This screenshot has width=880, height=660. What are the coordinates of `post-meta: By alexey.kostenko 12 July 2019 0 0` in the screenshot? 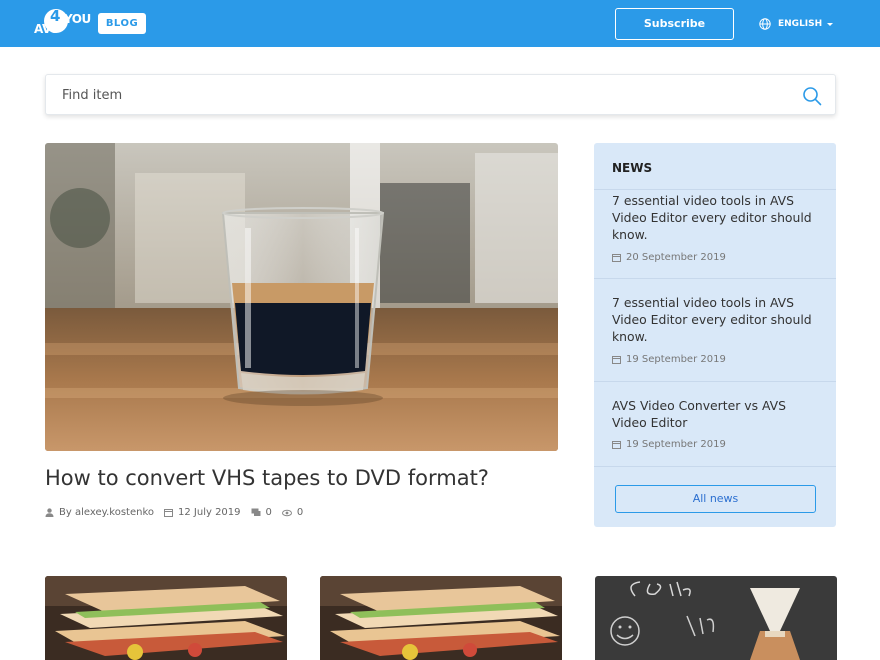 It's located at (179, 512).